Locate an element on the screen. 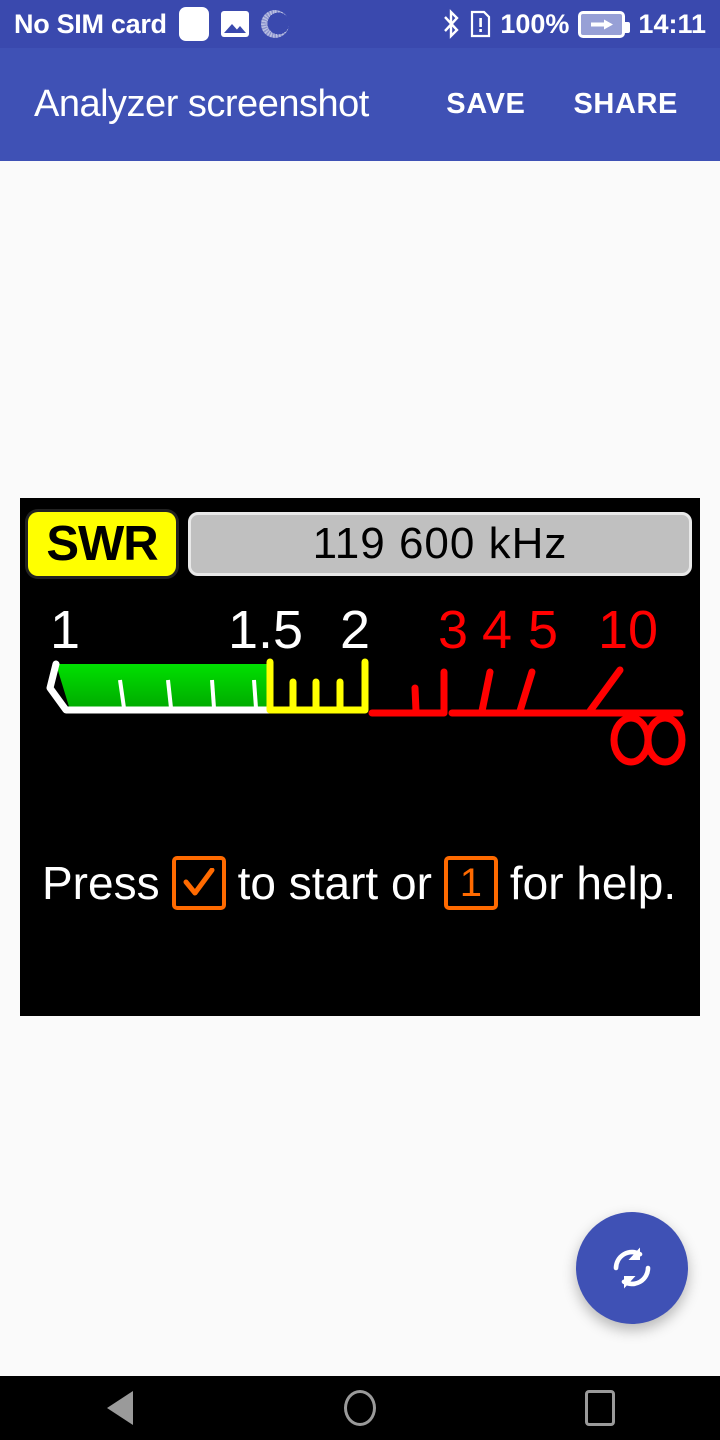 The image size is (720, 1440). scale-label-1: 1 is located at coordinates (65, 630).